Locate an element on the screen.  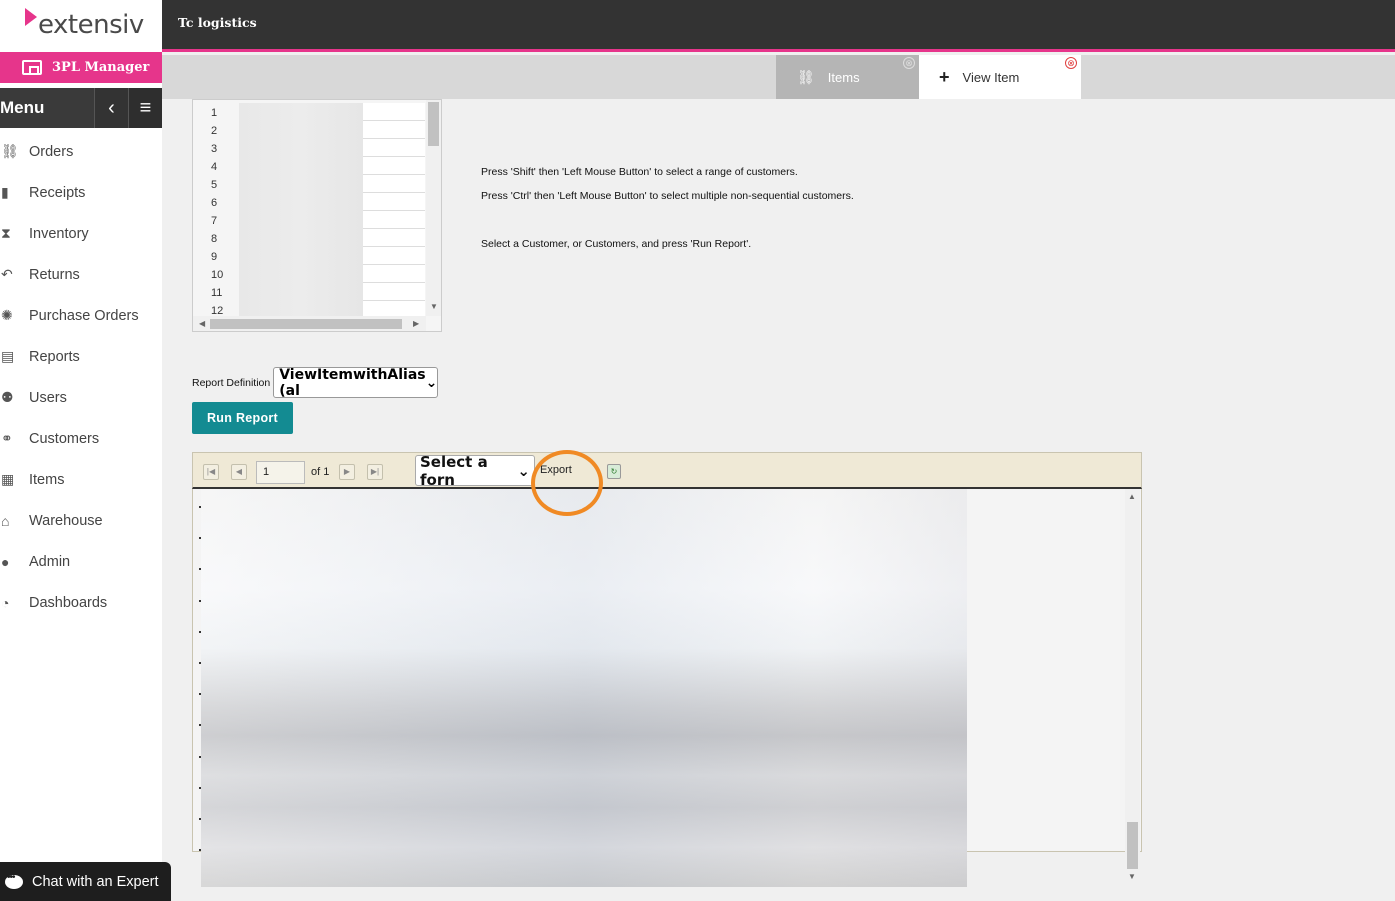
table-row: 3 is located at coordinates (309, 148).